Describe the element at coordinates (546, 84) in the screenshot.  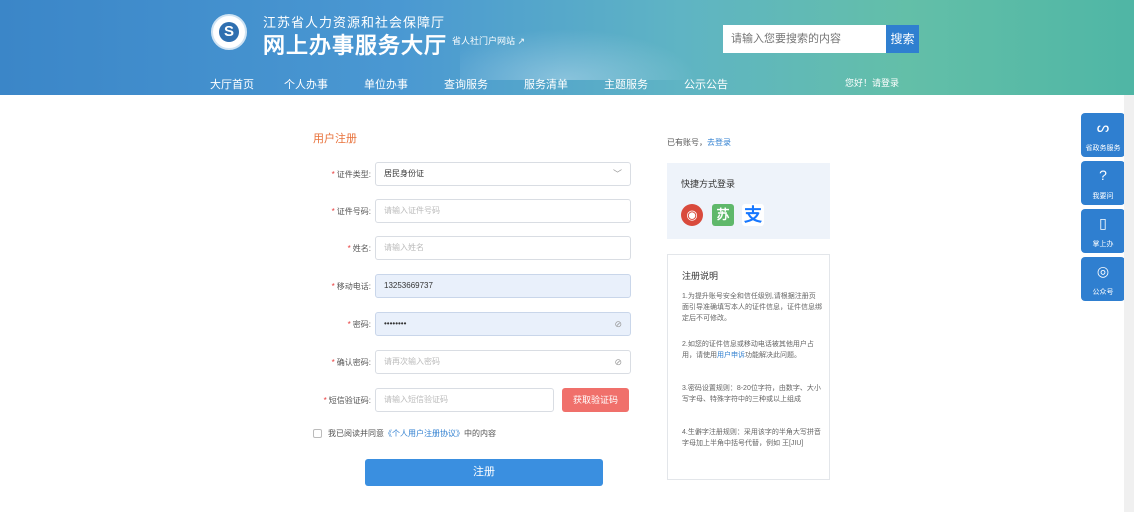
I see `nav-service-list: 服务清单` at that location.